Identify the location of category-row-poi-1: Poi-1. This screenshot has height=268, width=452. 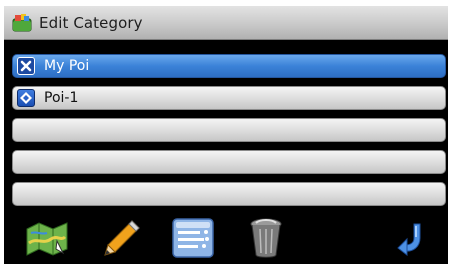
(229, 98).